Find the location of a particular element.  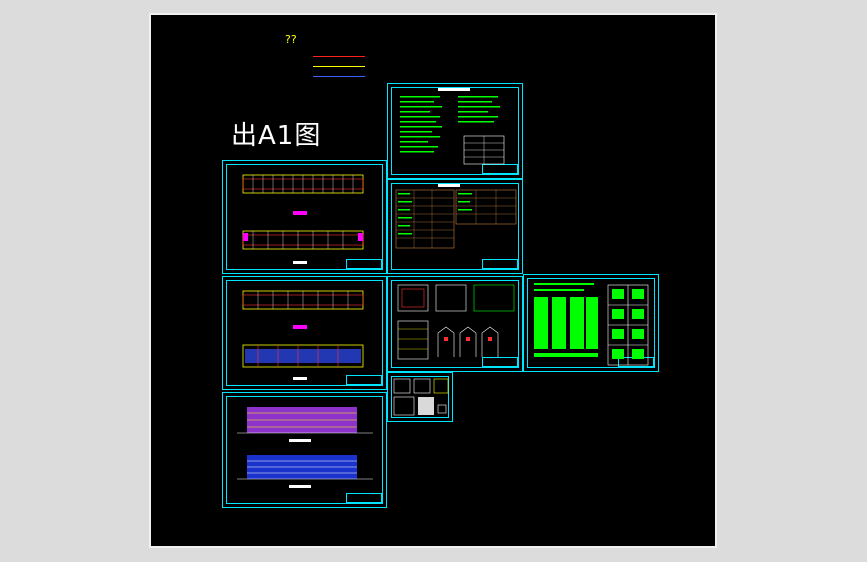

legend-line-red is located at coordinates (339, 56).